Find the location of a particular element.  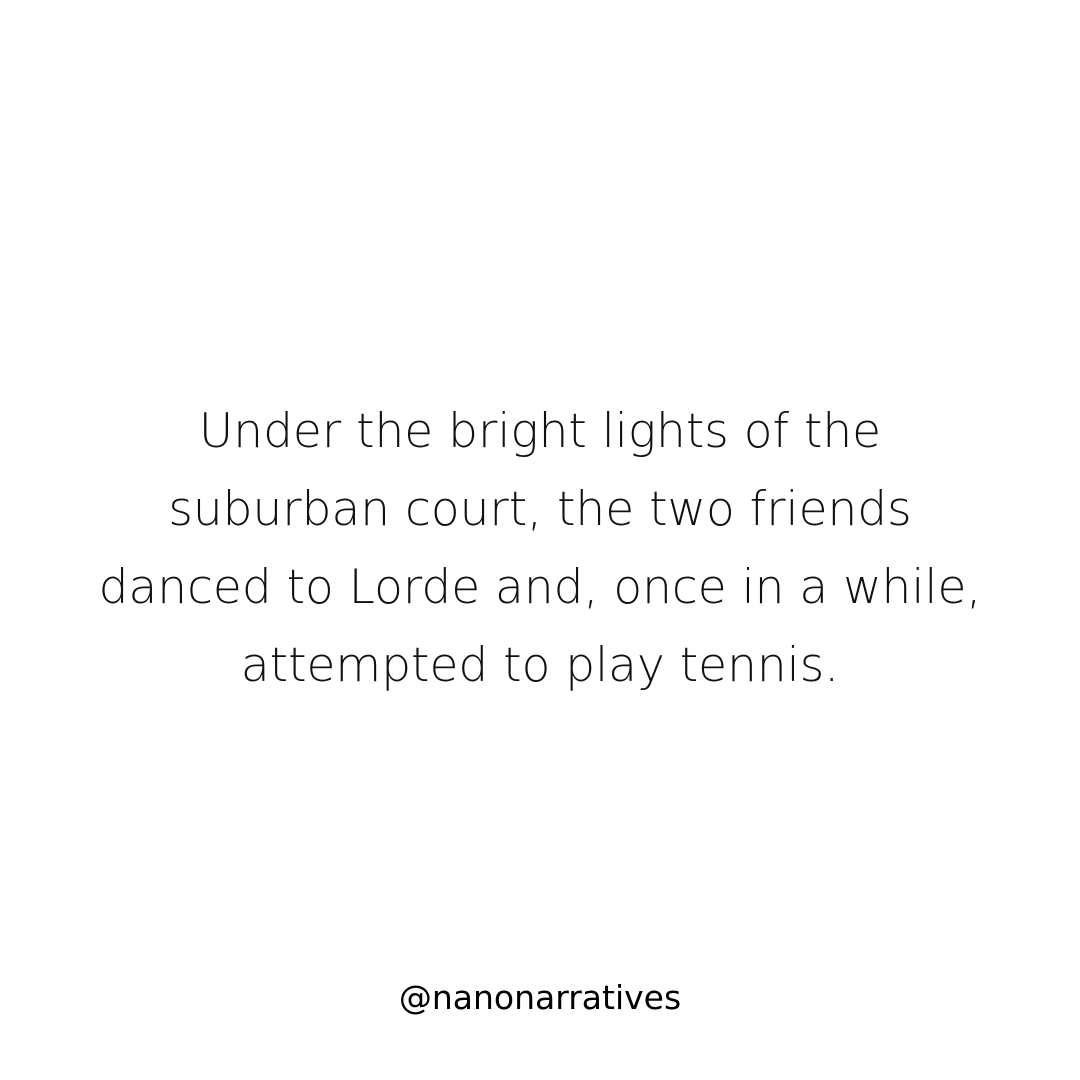

story-line-4: attempted to play tennis. is located at coordinates (540, 665).